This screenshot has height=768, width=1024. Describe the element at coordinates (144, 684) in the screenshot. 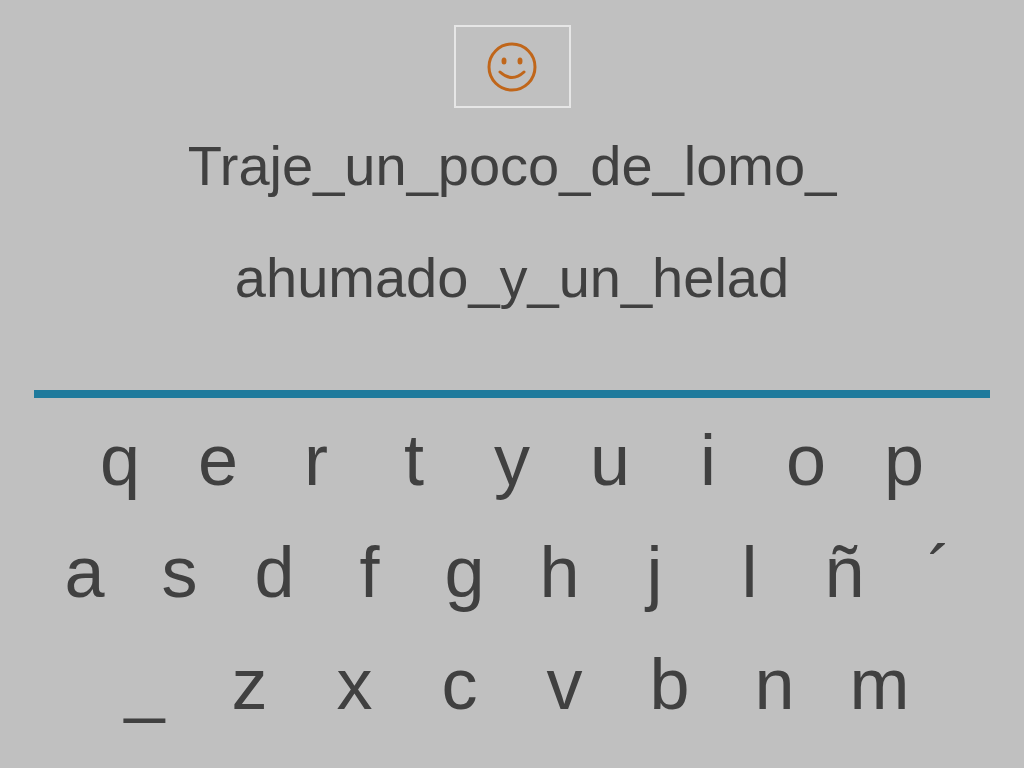

I see `letter-key: _` at that location.